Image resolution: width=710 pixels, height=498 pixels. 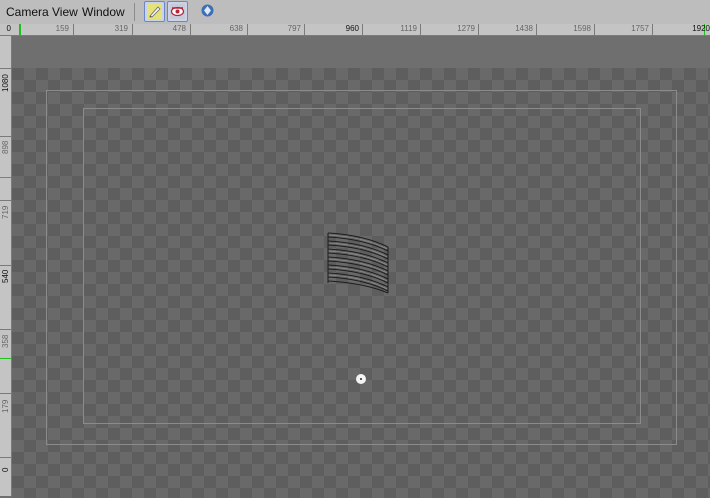 I want to click on ruler-marker-top, so click(x=5, y=177).